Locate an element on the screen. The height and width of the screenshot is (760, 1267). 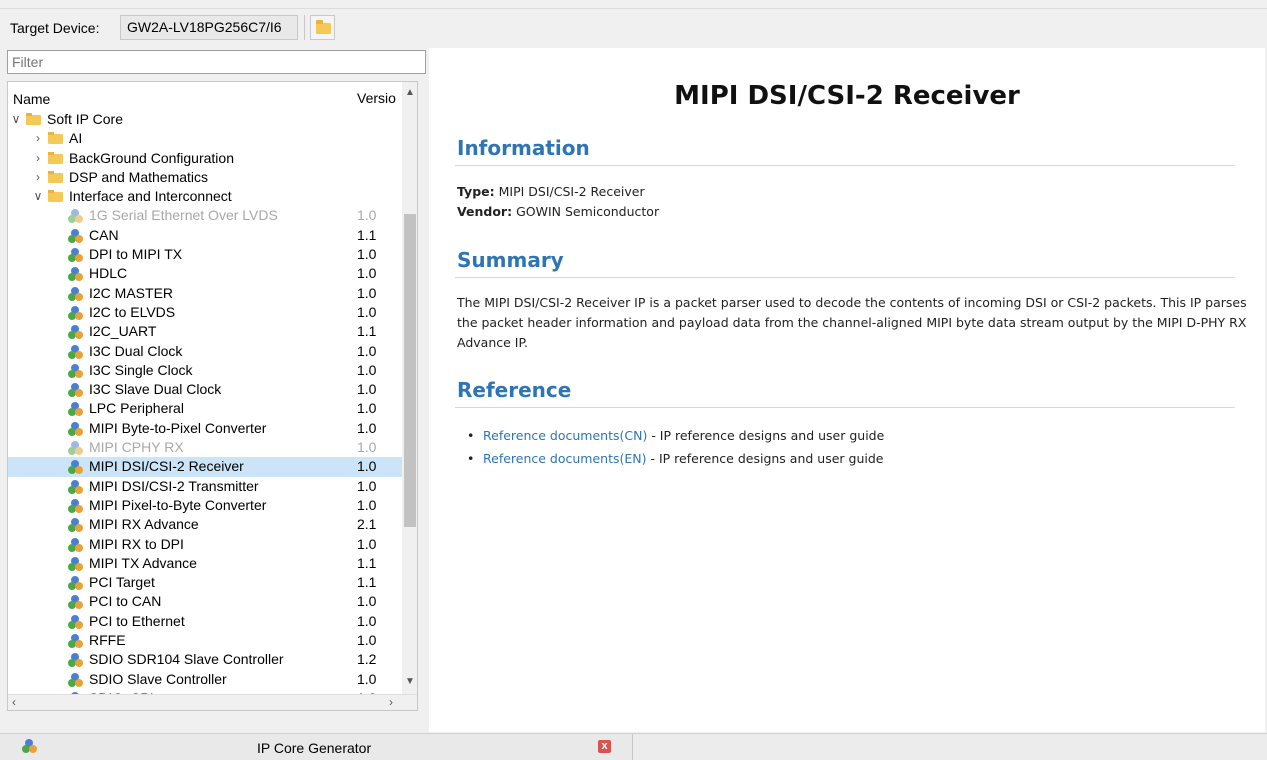
tree-item: I3C Dual Clock 1.0 is located at coordinates (205, 351).